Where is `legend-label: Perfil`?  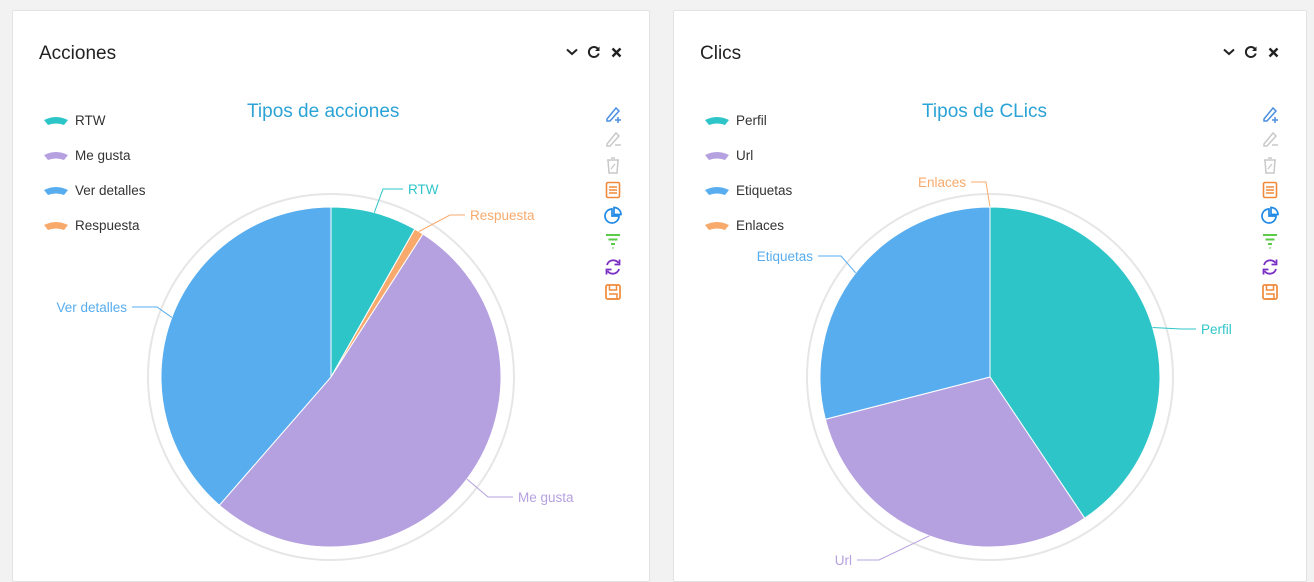 legend-label: Perfil is located at coordinates (751, 120).